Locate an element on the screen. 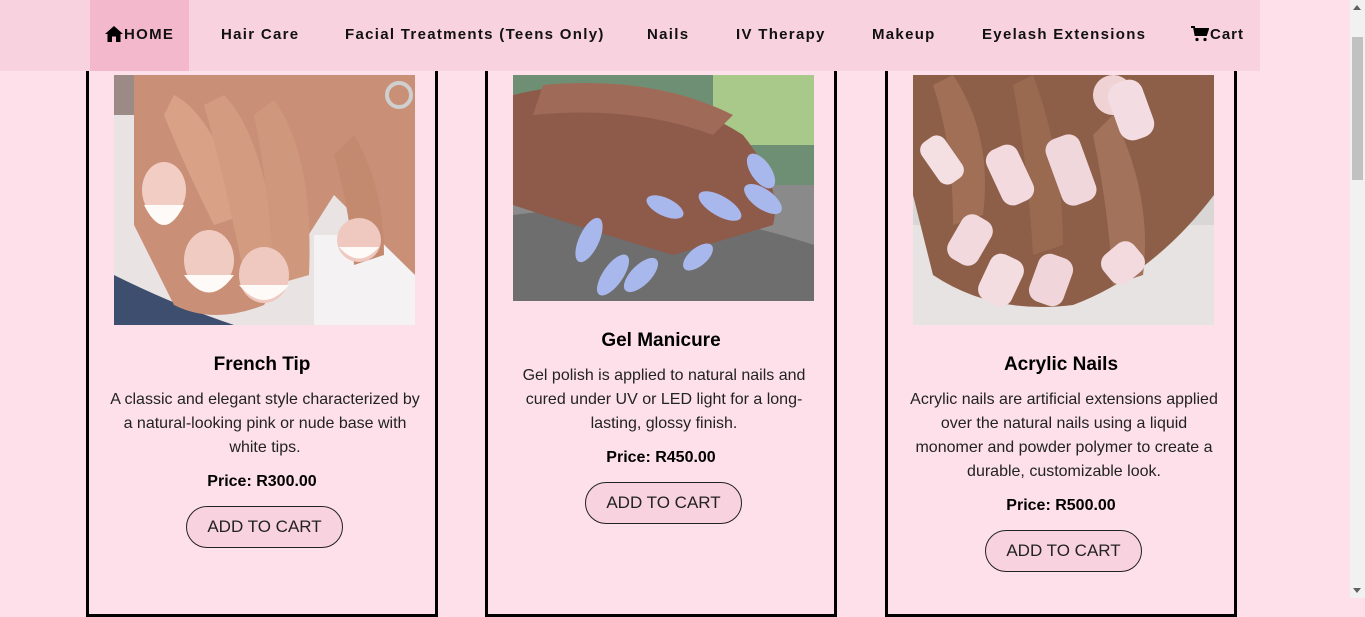 The height and width of the screenshot is (617, 1365). home-icon is located at coordinates (114, 34).